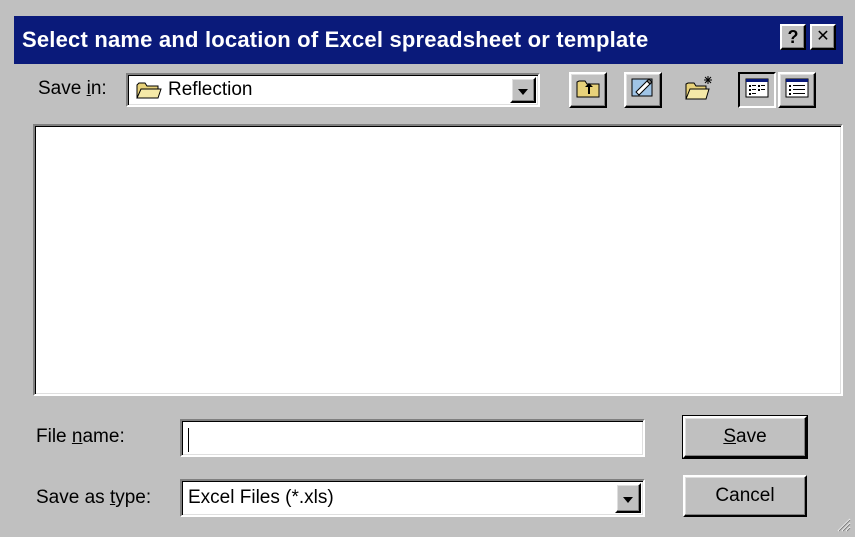 The width and height of the screenshot is (855, 537). I want to click on file-name-label: File name:, so click(80, 437).